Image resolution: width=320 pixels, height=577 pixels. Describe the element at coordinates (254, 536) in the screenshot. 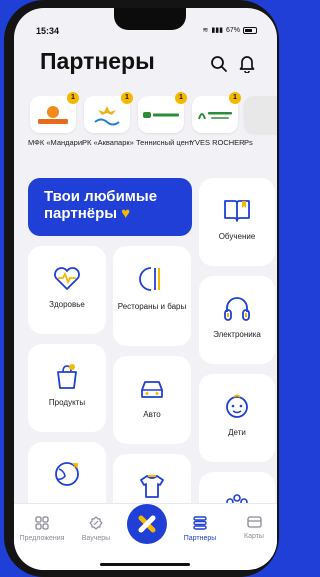

I see `tab-label: Карты` at that location.